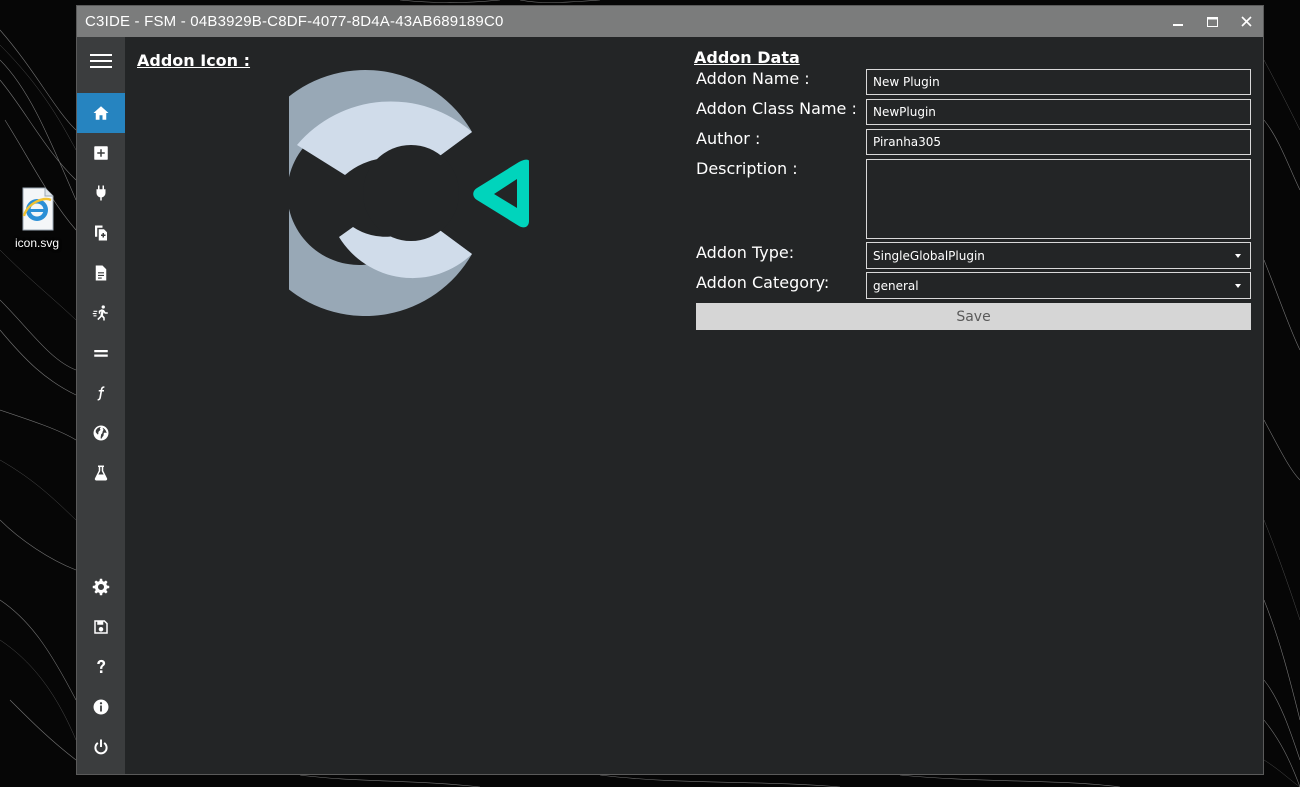 This screenshot has width=1300, height=787. I want to click on sidebar, so click(101, 405).